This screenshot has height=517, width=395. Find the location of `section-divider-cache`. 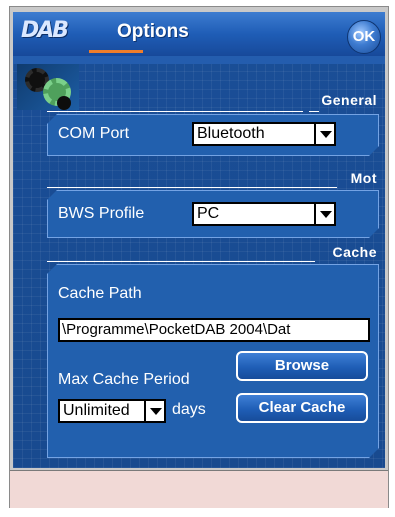

section-divider-cache is located at coordinates (181, 261).